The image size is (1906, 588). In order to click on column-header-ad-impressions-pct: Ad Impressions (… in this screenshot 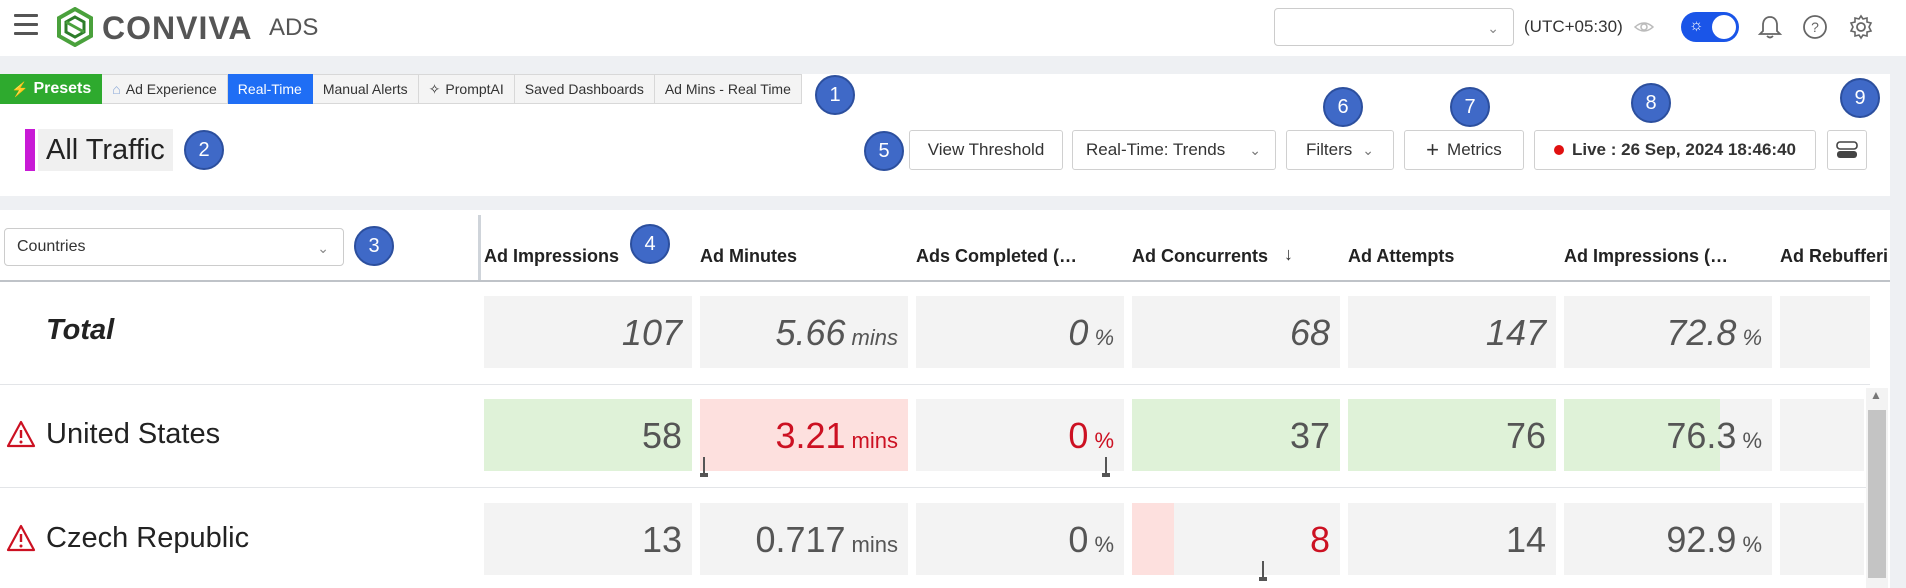, I will do `click(1646, 256)`.